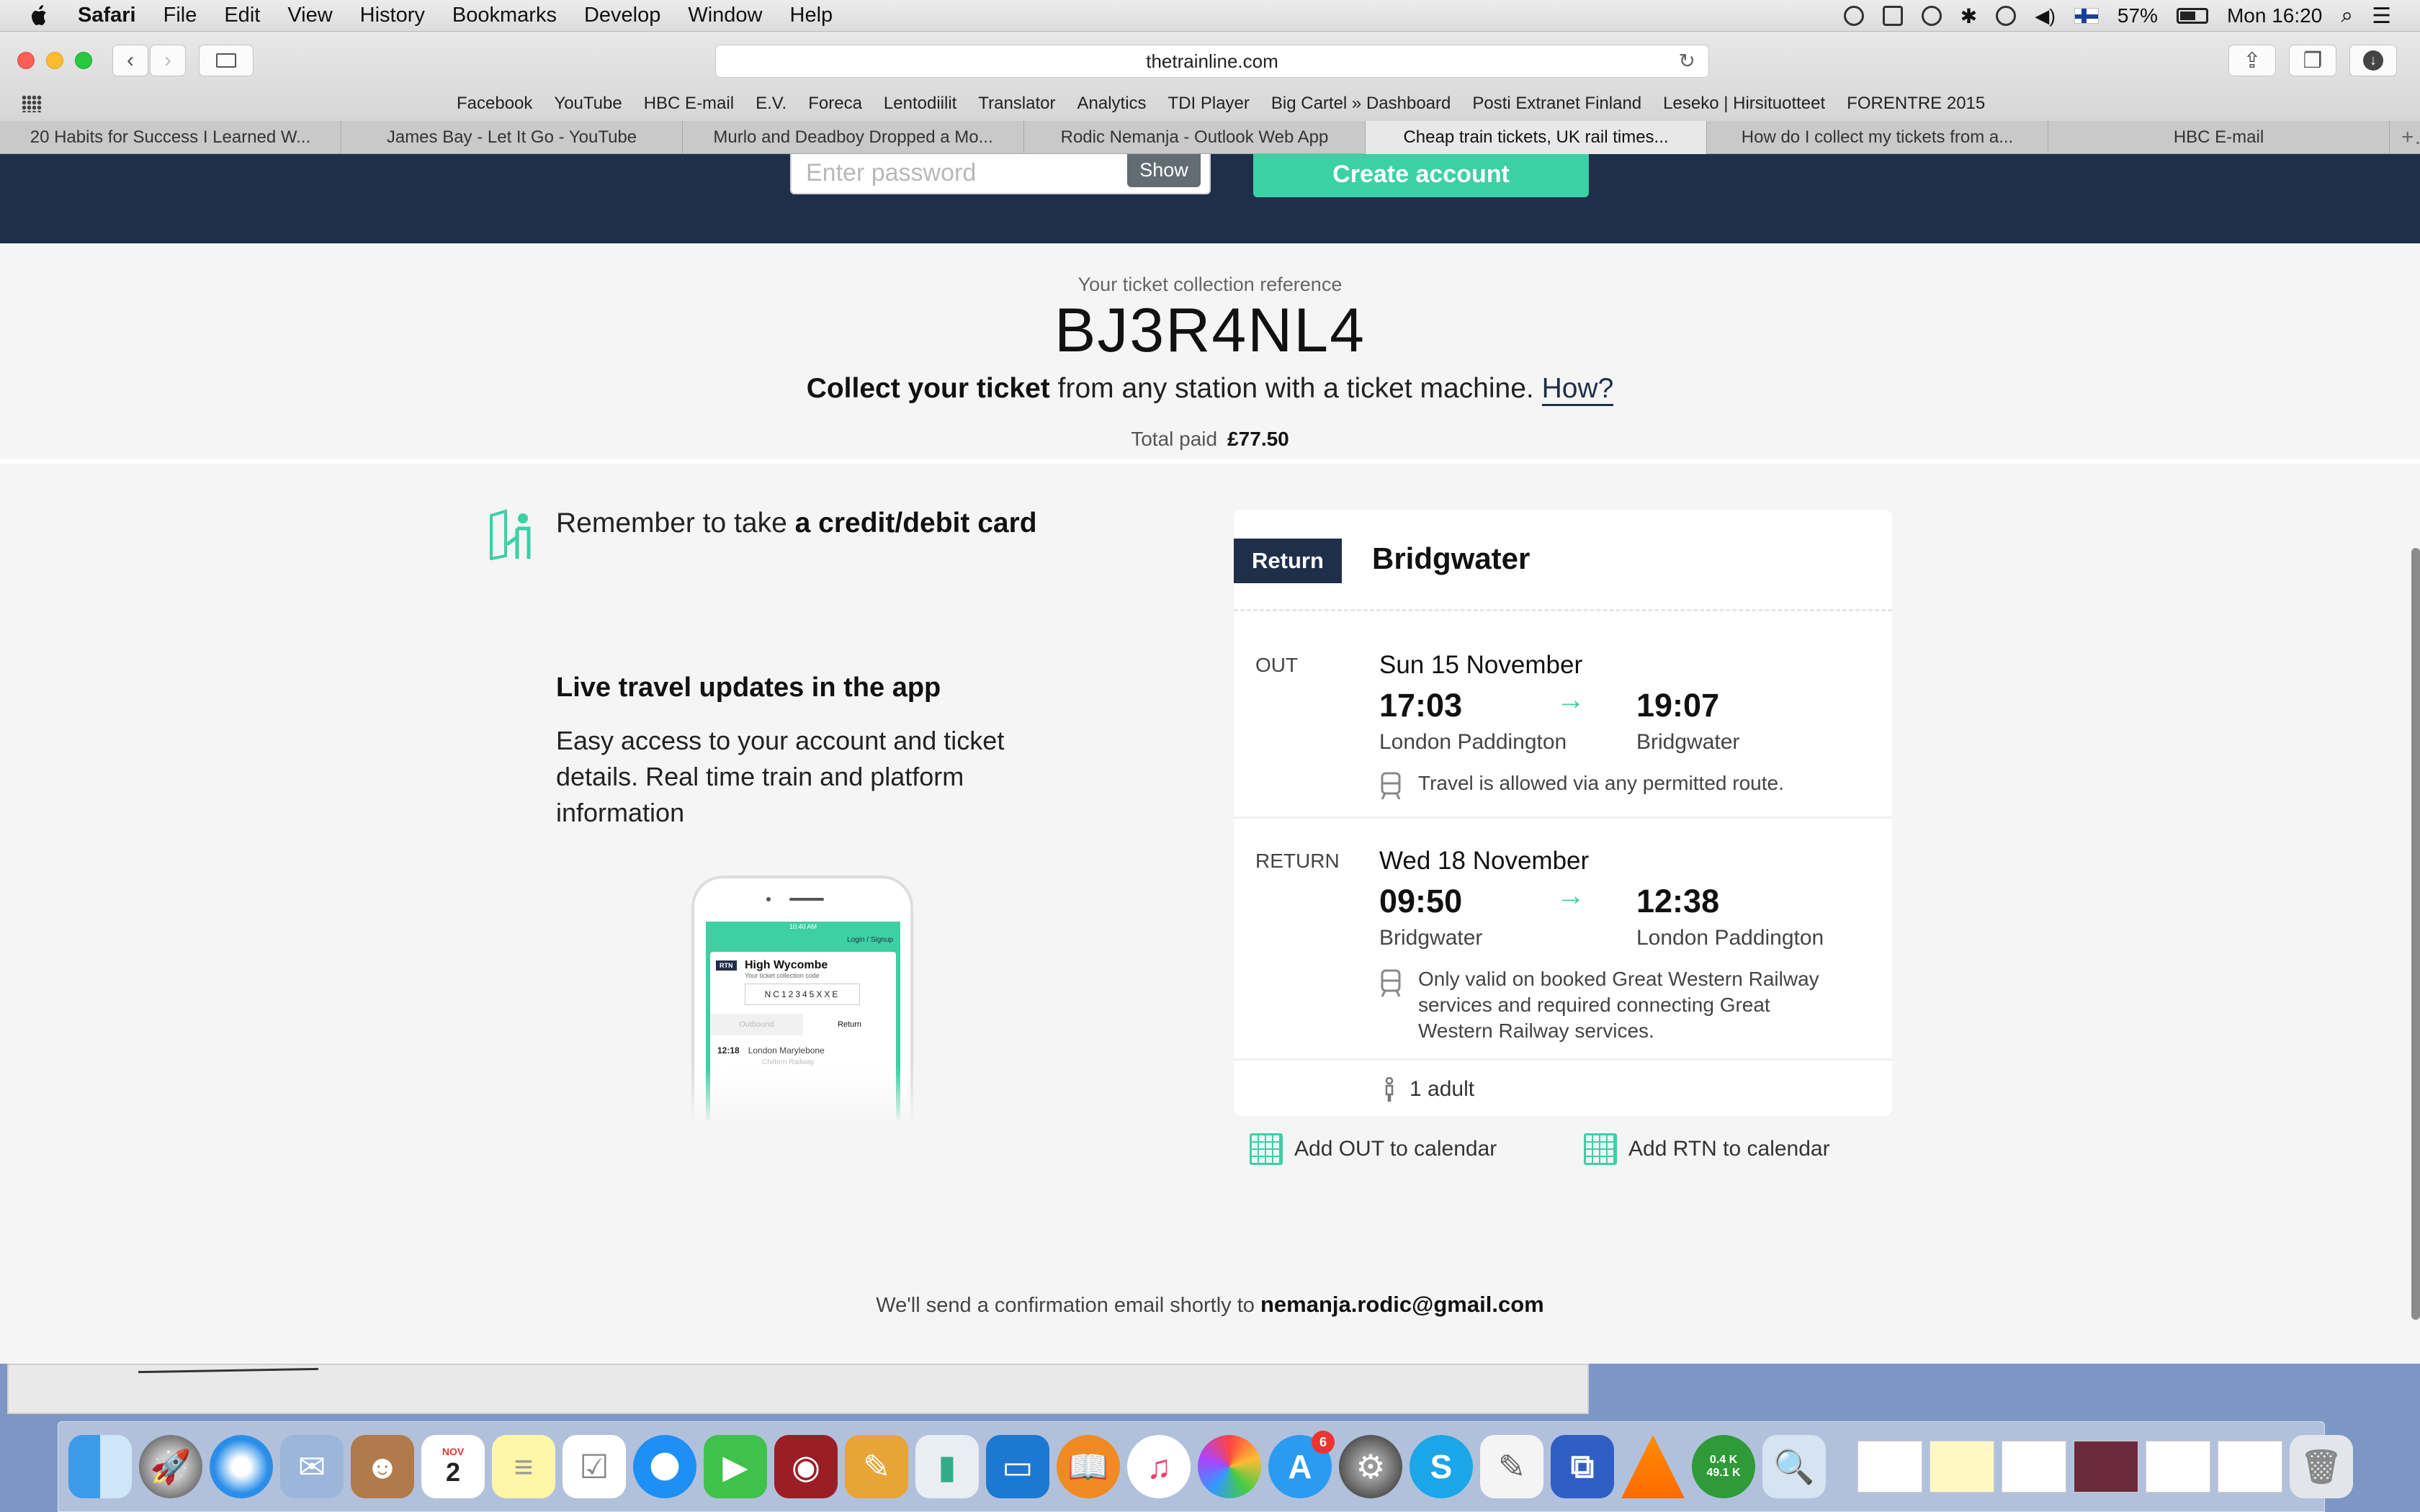  Describe the element at coordinates (1932, 16) in the screenshot. I see `time-machine-icon` at that location.